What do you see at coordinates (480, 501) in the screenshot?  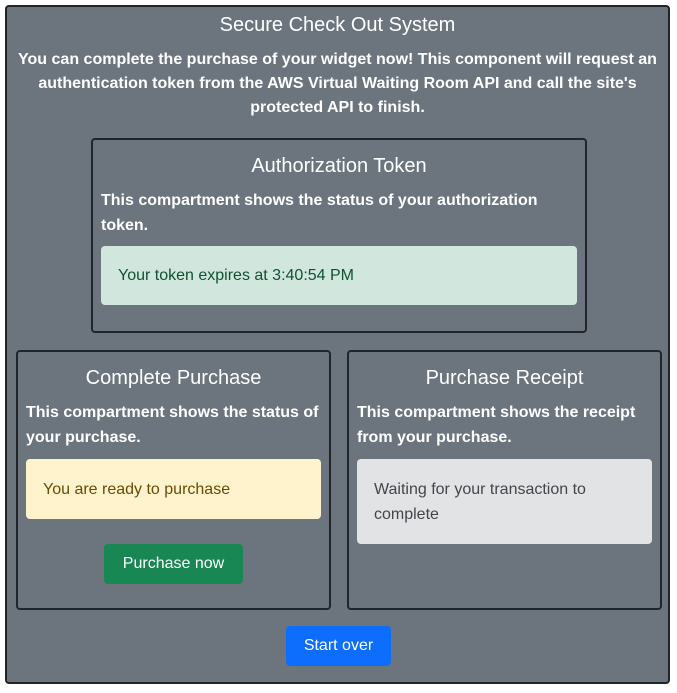 I see `receipt-status-text: Waiting for your transaction to complete` at bounding box center [480, 501].